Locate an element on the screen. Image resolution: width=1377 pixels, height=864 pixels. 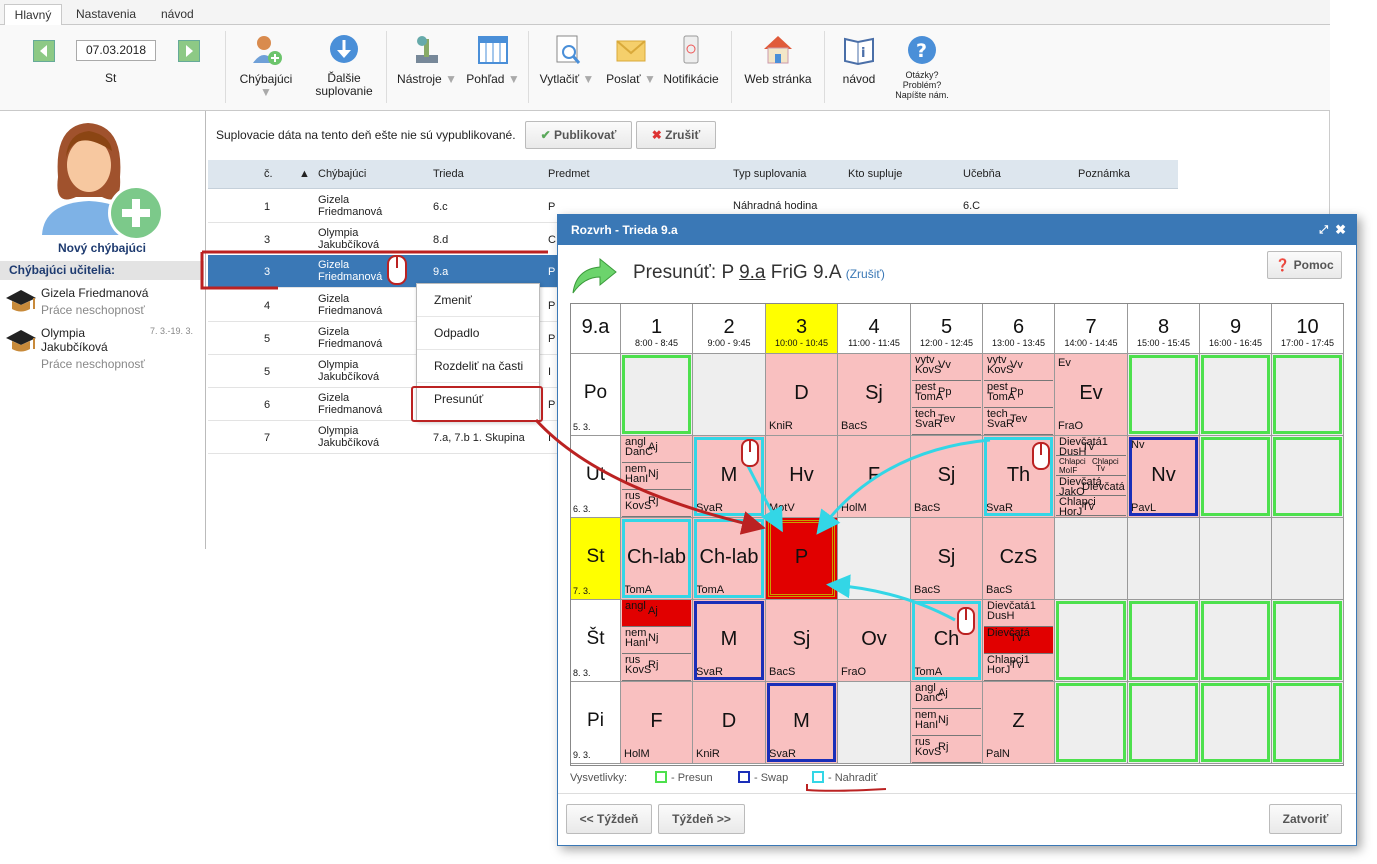
publish-button: ✔ Publikovať is located at coordinates (578, 135).